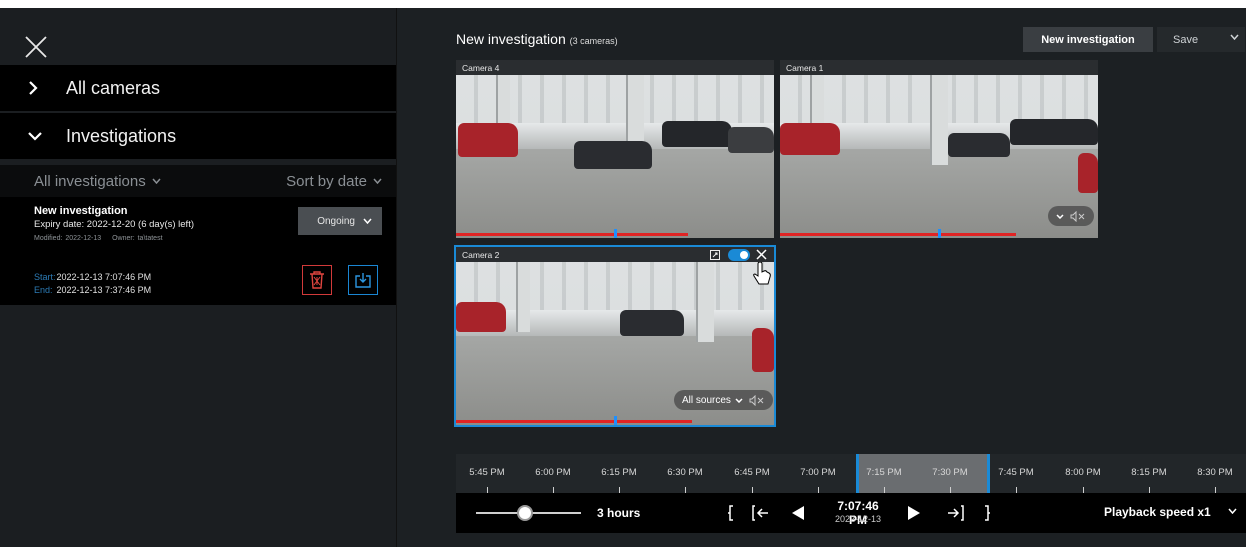 The height and width of the screenshot is (547, 1246). What do you see at coordinates (1088, 39) in the screenshot?
I see `new-investigation-button: New investigation` at bounding box center [1088, 39].